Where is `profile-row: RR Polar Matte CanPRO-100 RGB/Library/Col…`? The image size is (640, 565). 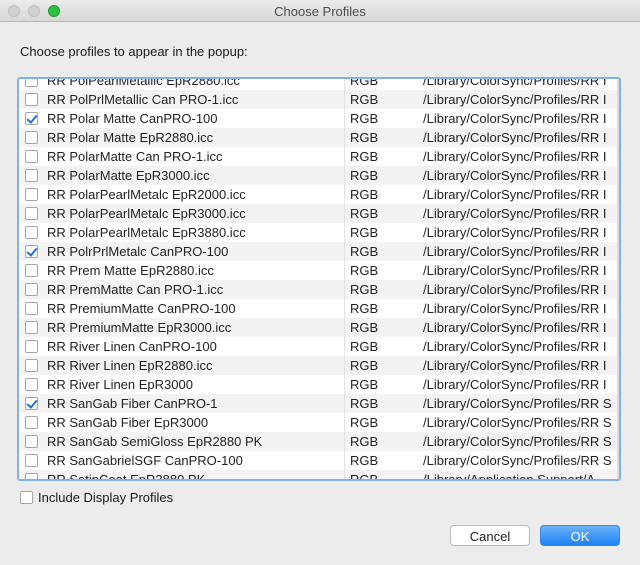
profile-row: RR Polar Matte CanPRO-100 RGB/Library/Col… is located at coordinates (319, 118).